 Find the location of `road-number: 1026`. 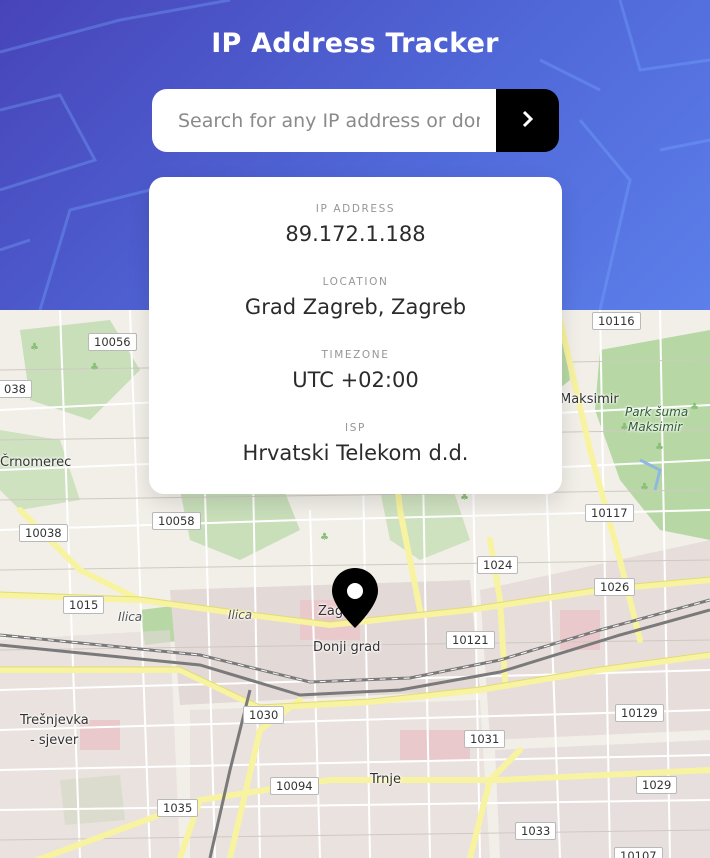

road-number: 1026 is located at coordinates (615, 587).